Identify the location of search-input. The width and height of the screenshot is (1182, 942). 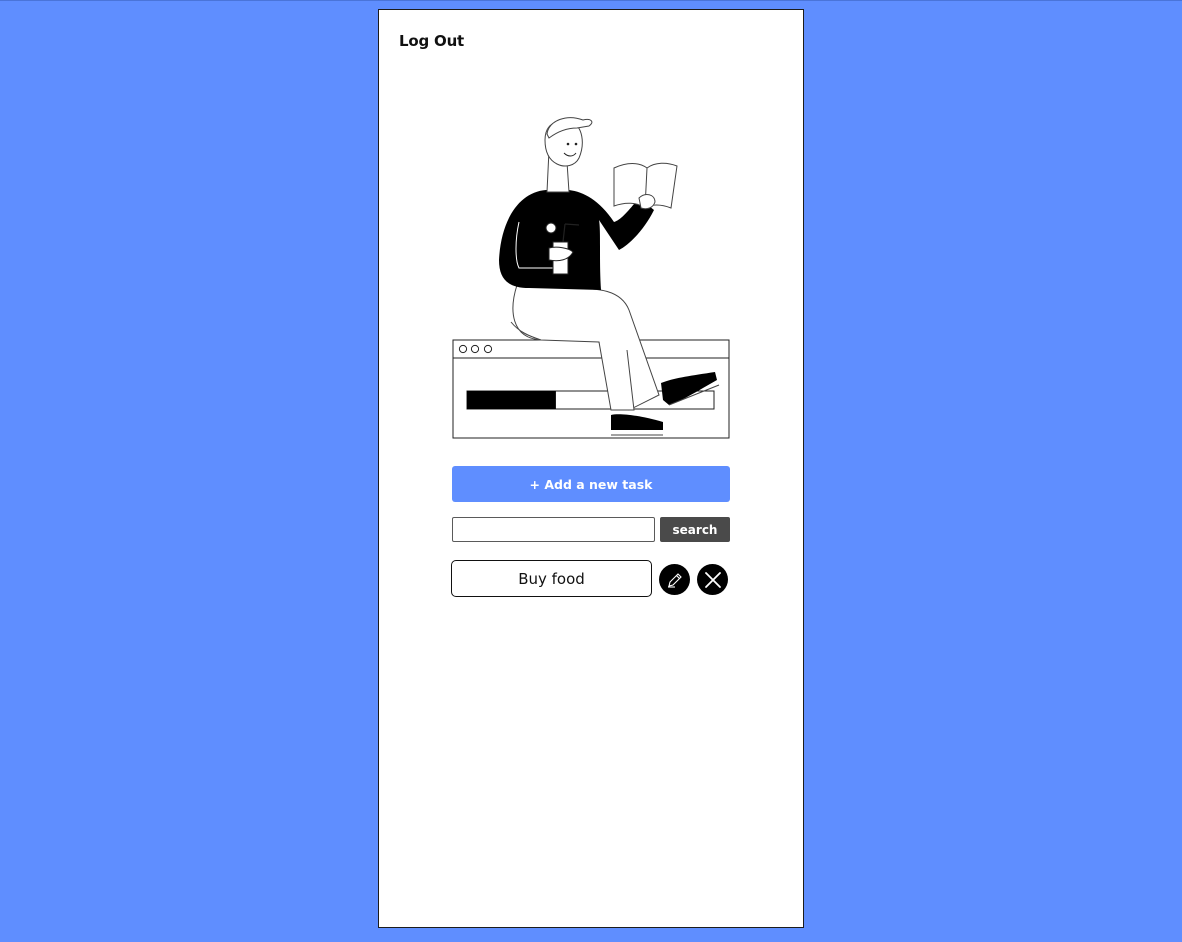
(553, 529).